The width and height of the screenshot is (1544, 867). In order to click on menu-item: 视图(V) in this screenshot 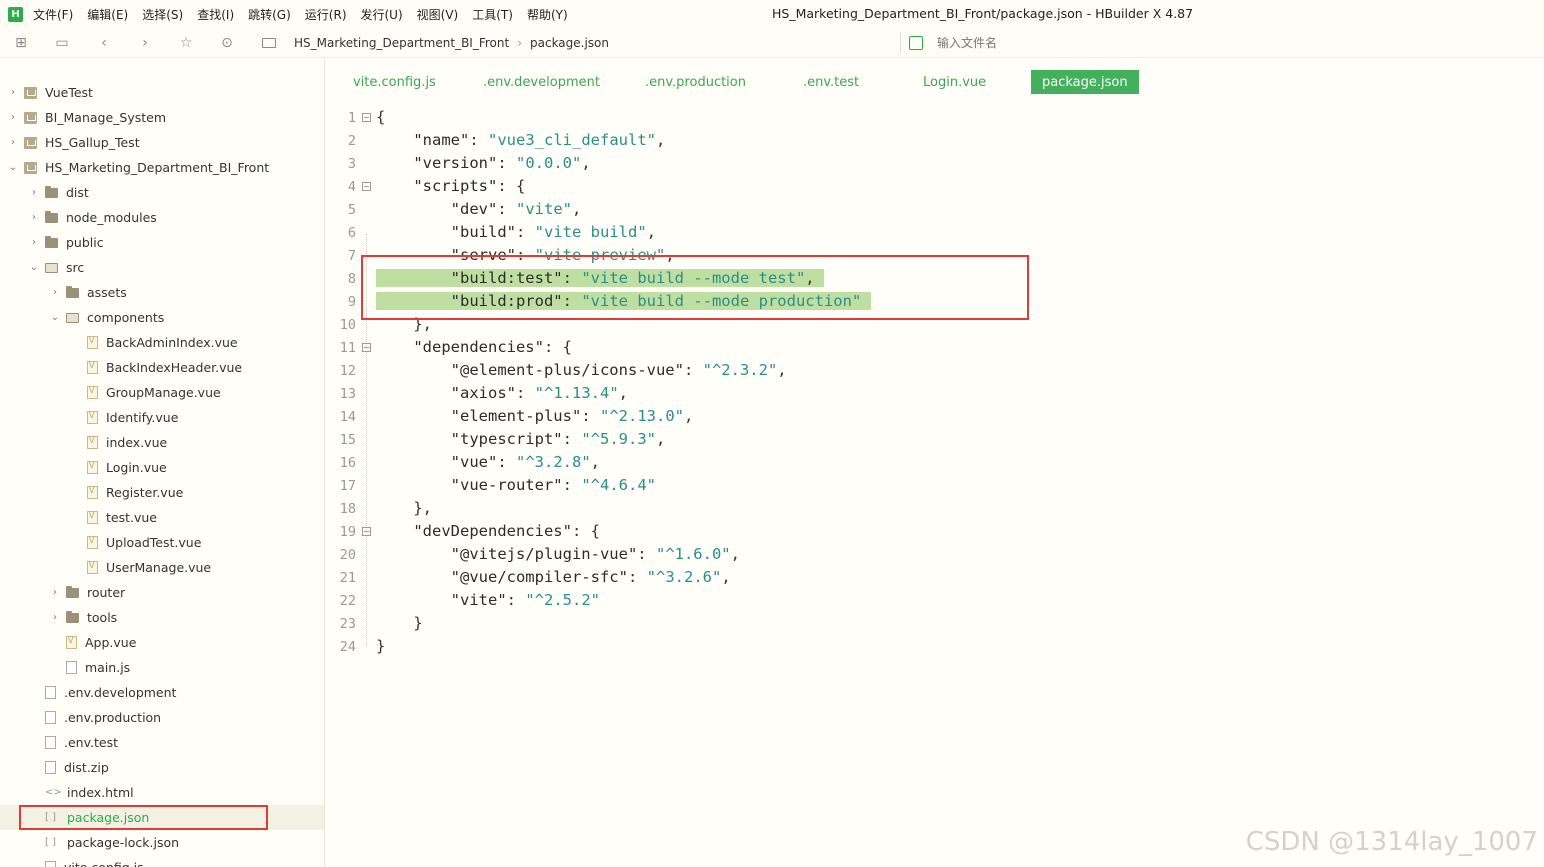, I will do `click(438, 14)`.